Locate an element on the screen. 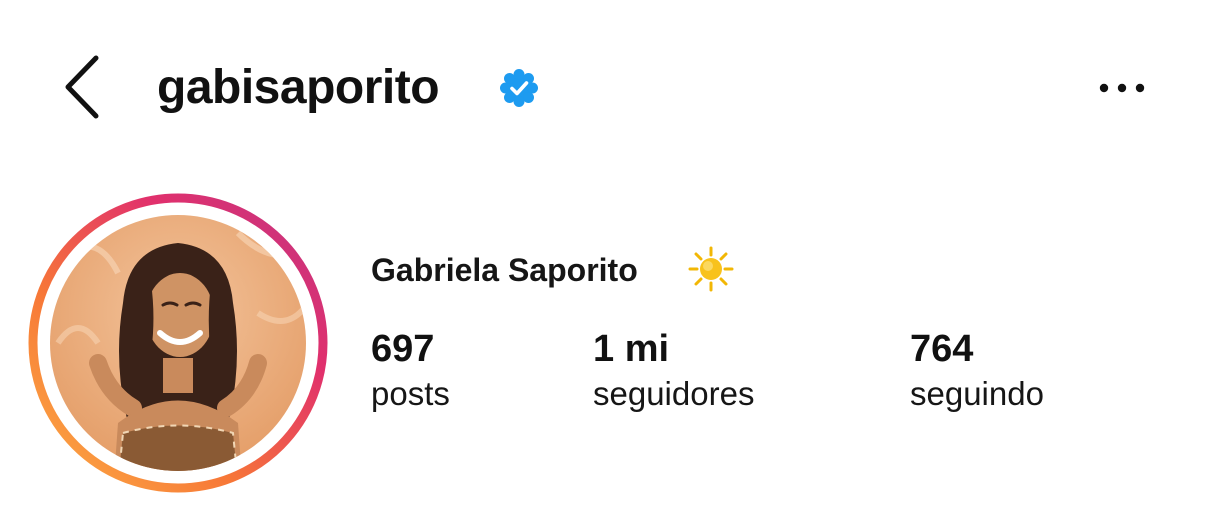  more-horizontal-icon is located at coordinates (1122, 88).